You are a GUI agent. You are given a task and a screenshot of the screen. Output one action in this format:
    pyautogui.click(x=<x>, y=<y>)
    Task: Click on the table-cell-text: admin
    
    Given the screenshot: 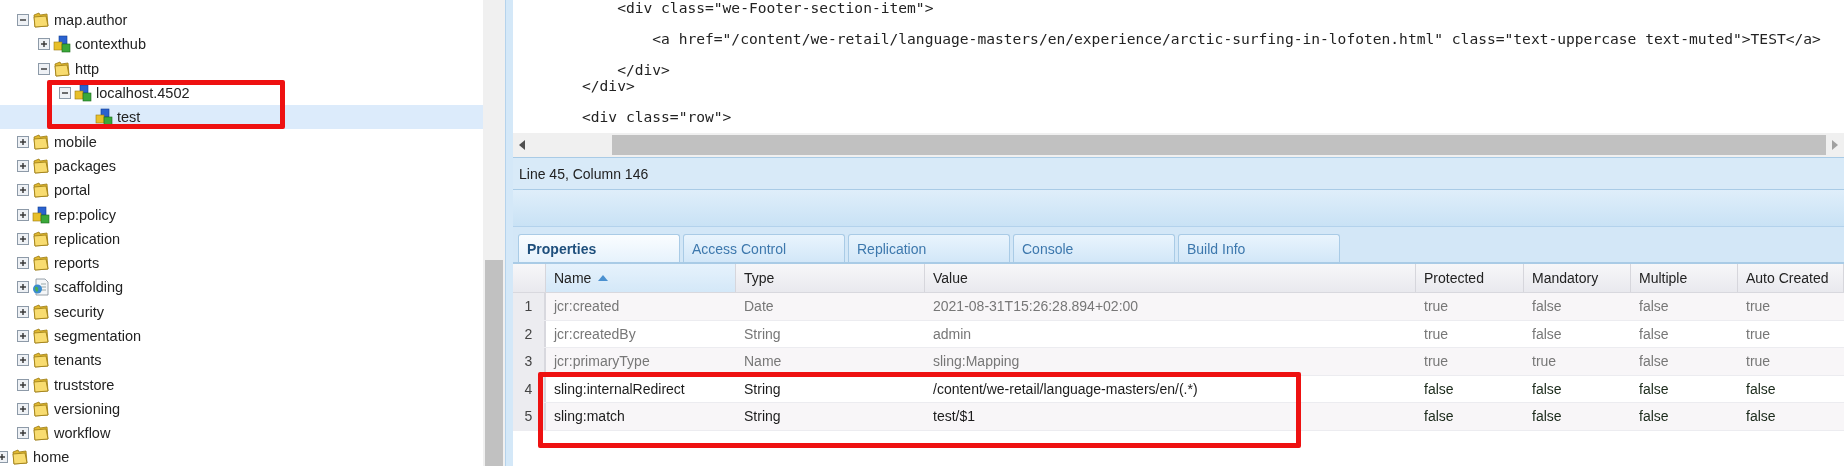 What is the action you would take?
    pyautogui.click(x=952, y=334)
    